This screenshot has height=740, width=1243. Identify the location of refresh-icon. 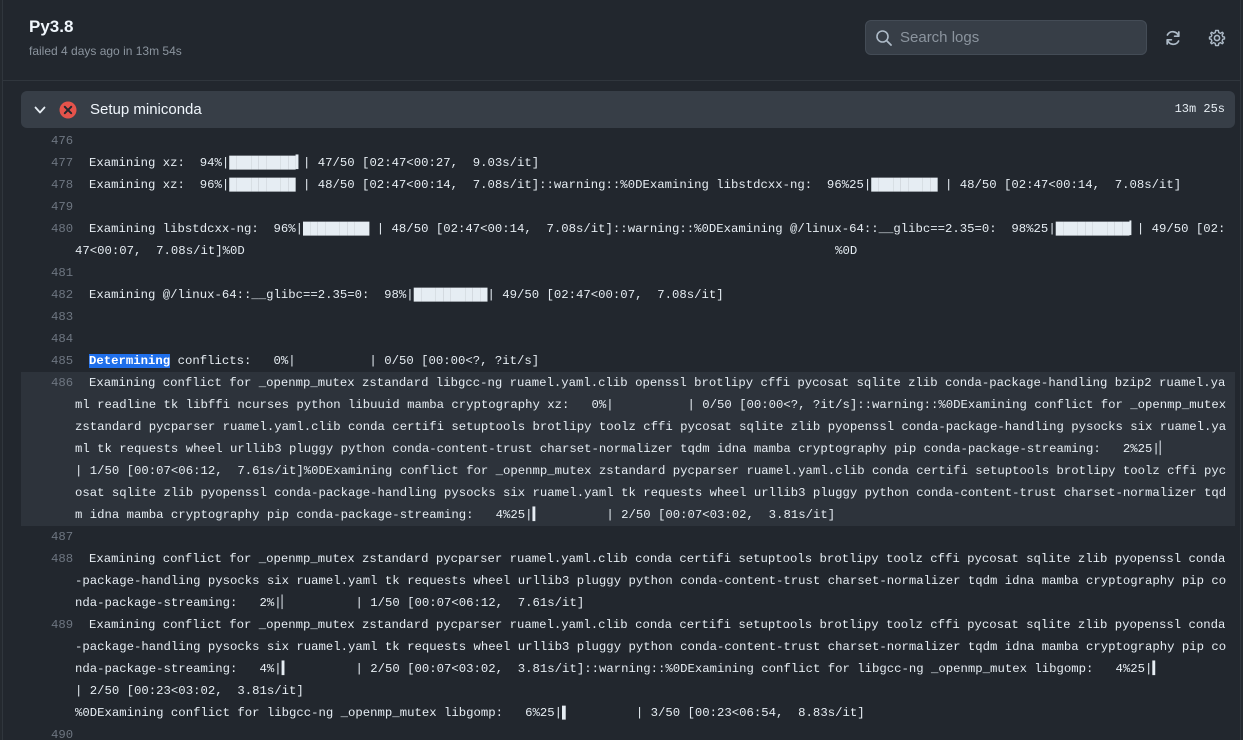
(1173, 38).